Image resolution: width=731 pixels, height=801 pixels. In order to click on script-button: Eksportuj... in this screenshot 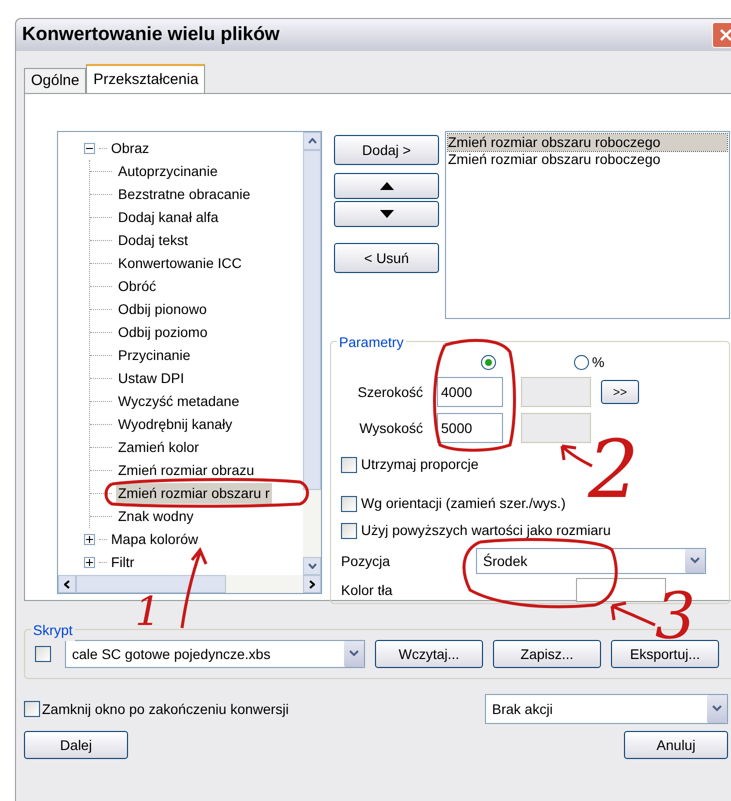, I will do `click(665, 654)`.